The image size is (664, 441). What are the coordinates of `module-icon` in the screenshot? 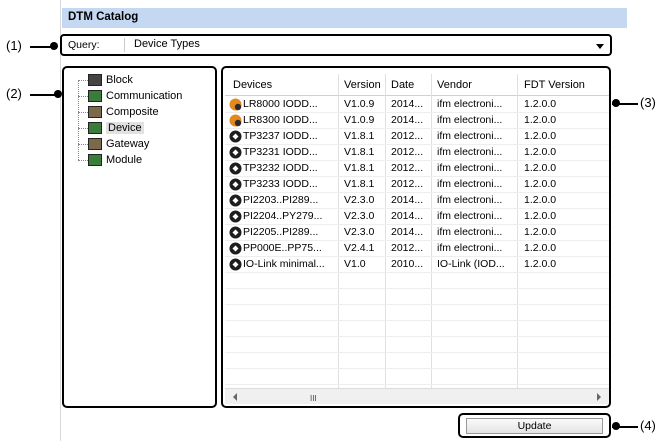 It's located at (95, 160).